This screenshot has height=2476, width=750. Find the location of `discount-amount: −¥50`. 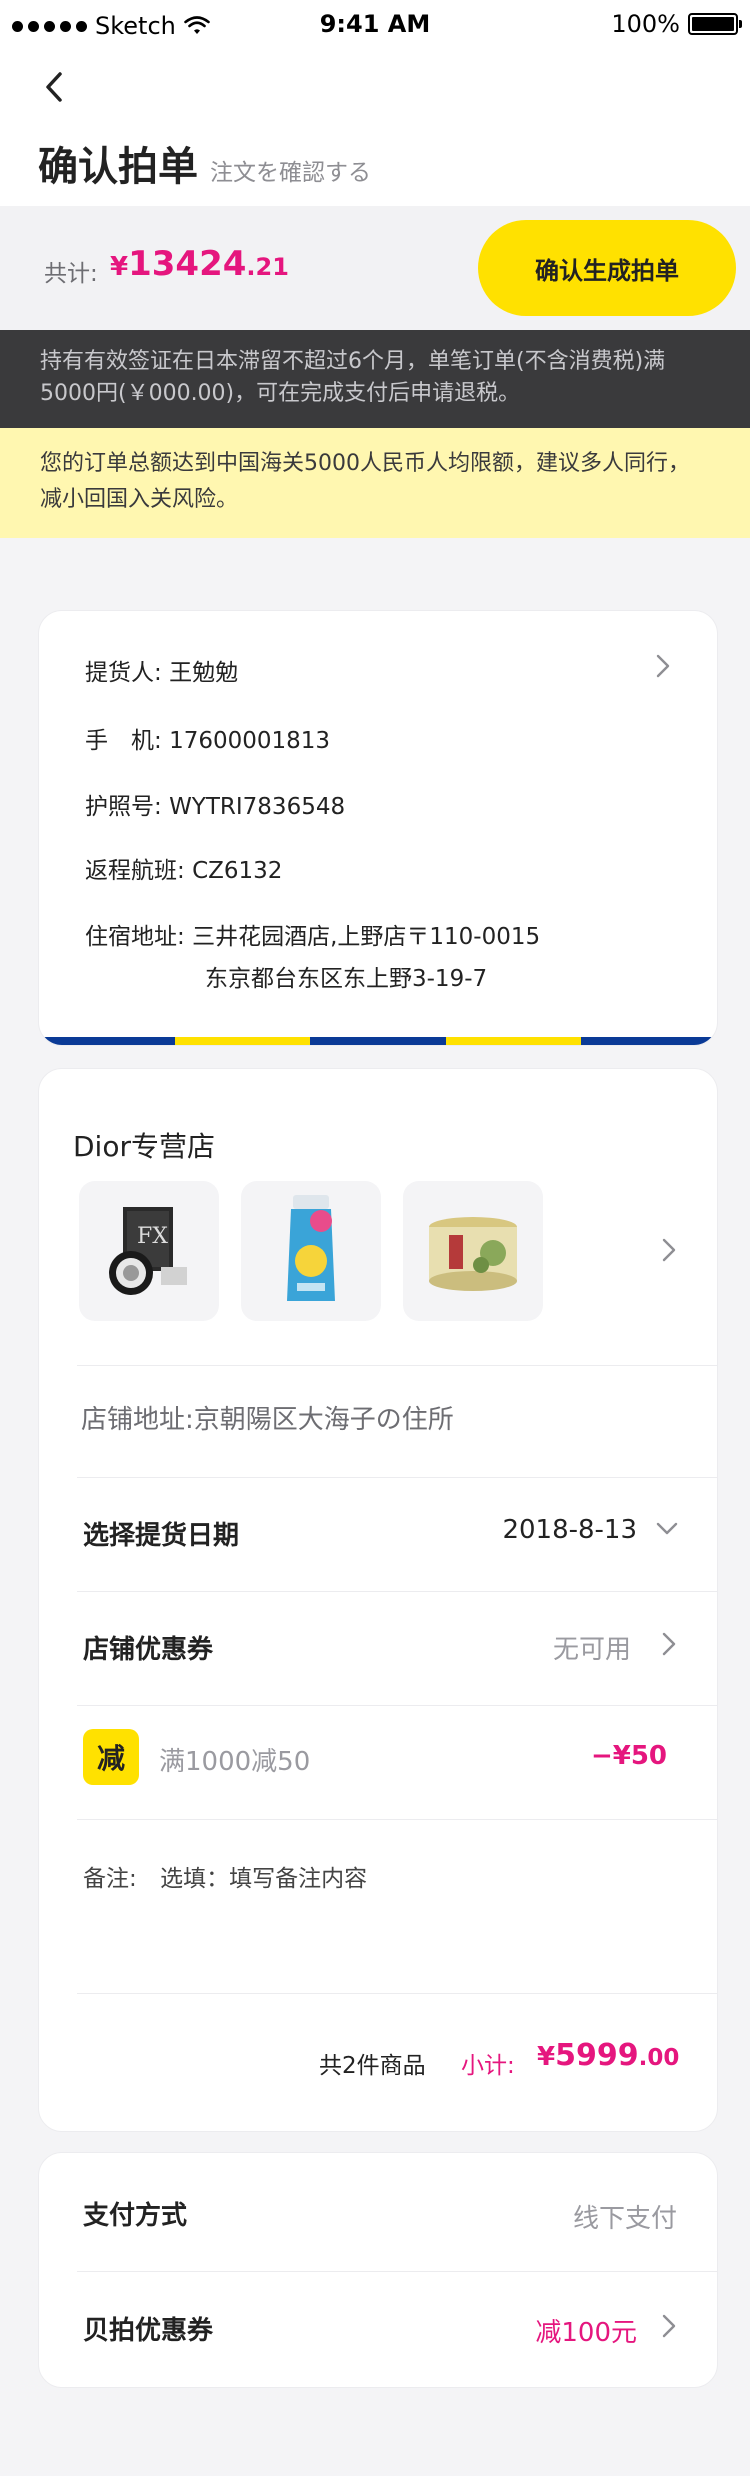

discount-amount: −¥50 is located at coordinates (628, 1756).